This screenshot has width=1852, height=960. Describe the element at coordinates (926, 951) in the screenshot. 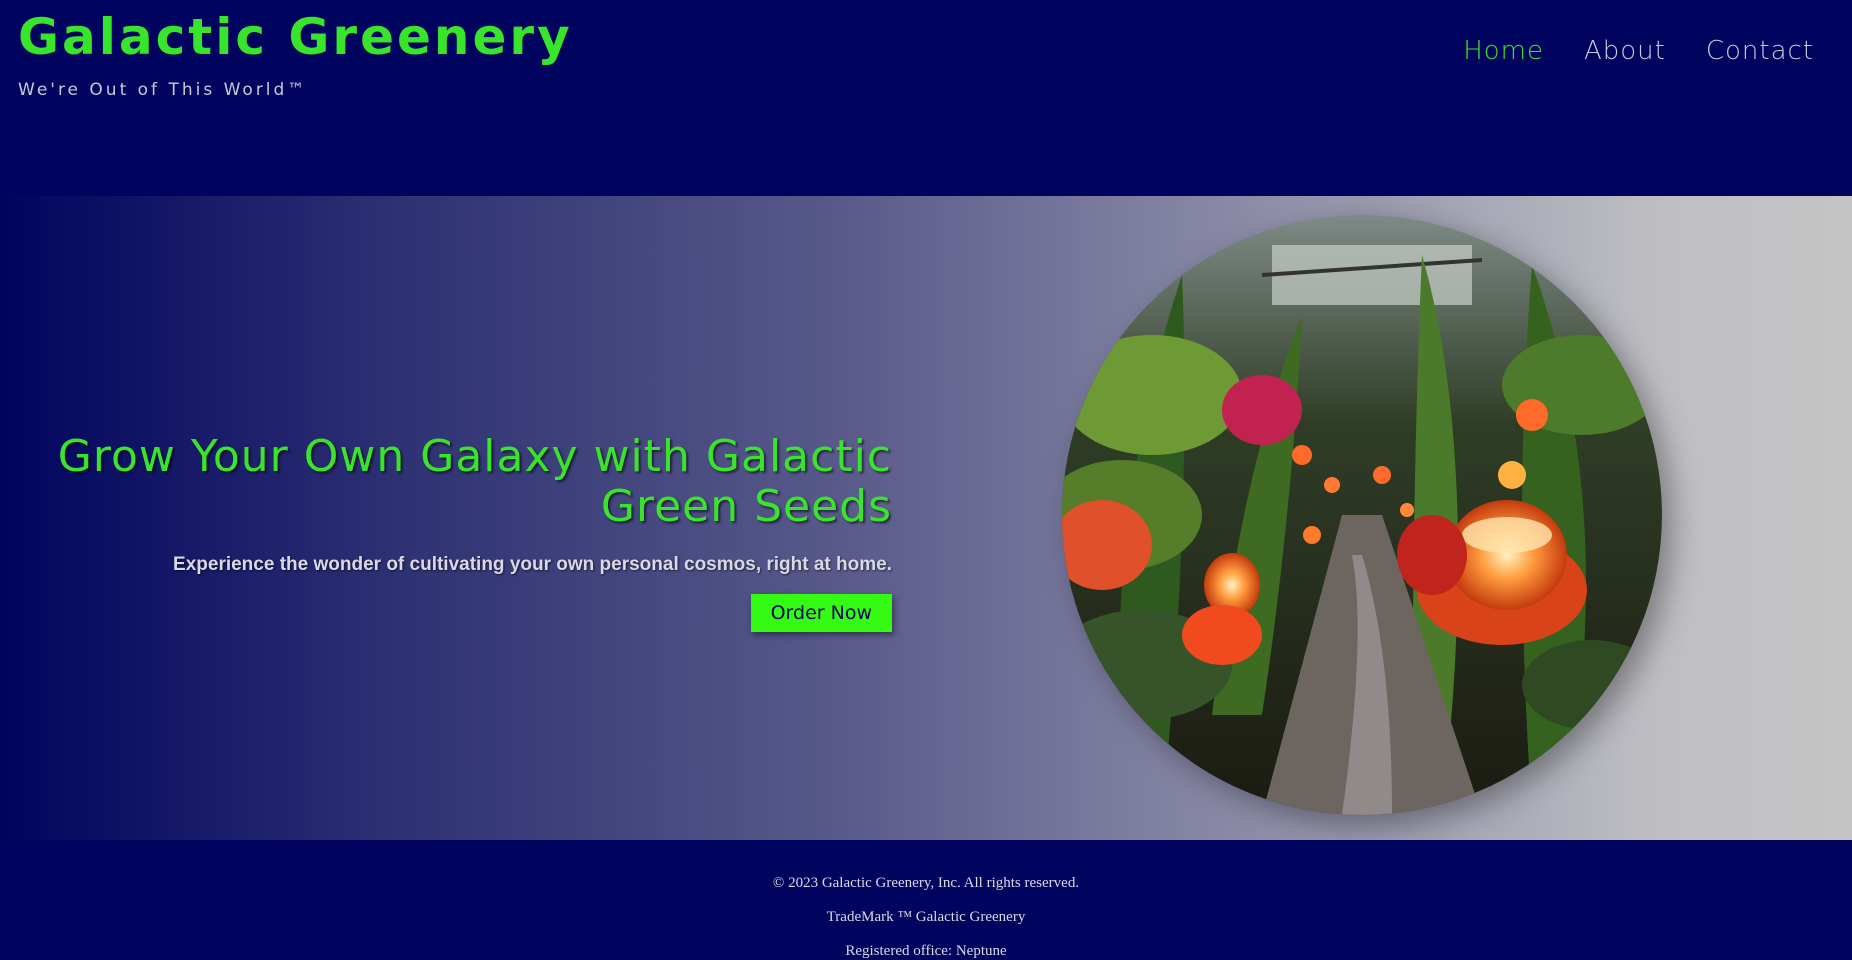

I see `footer-office: Registered office: Neptune` at that location.